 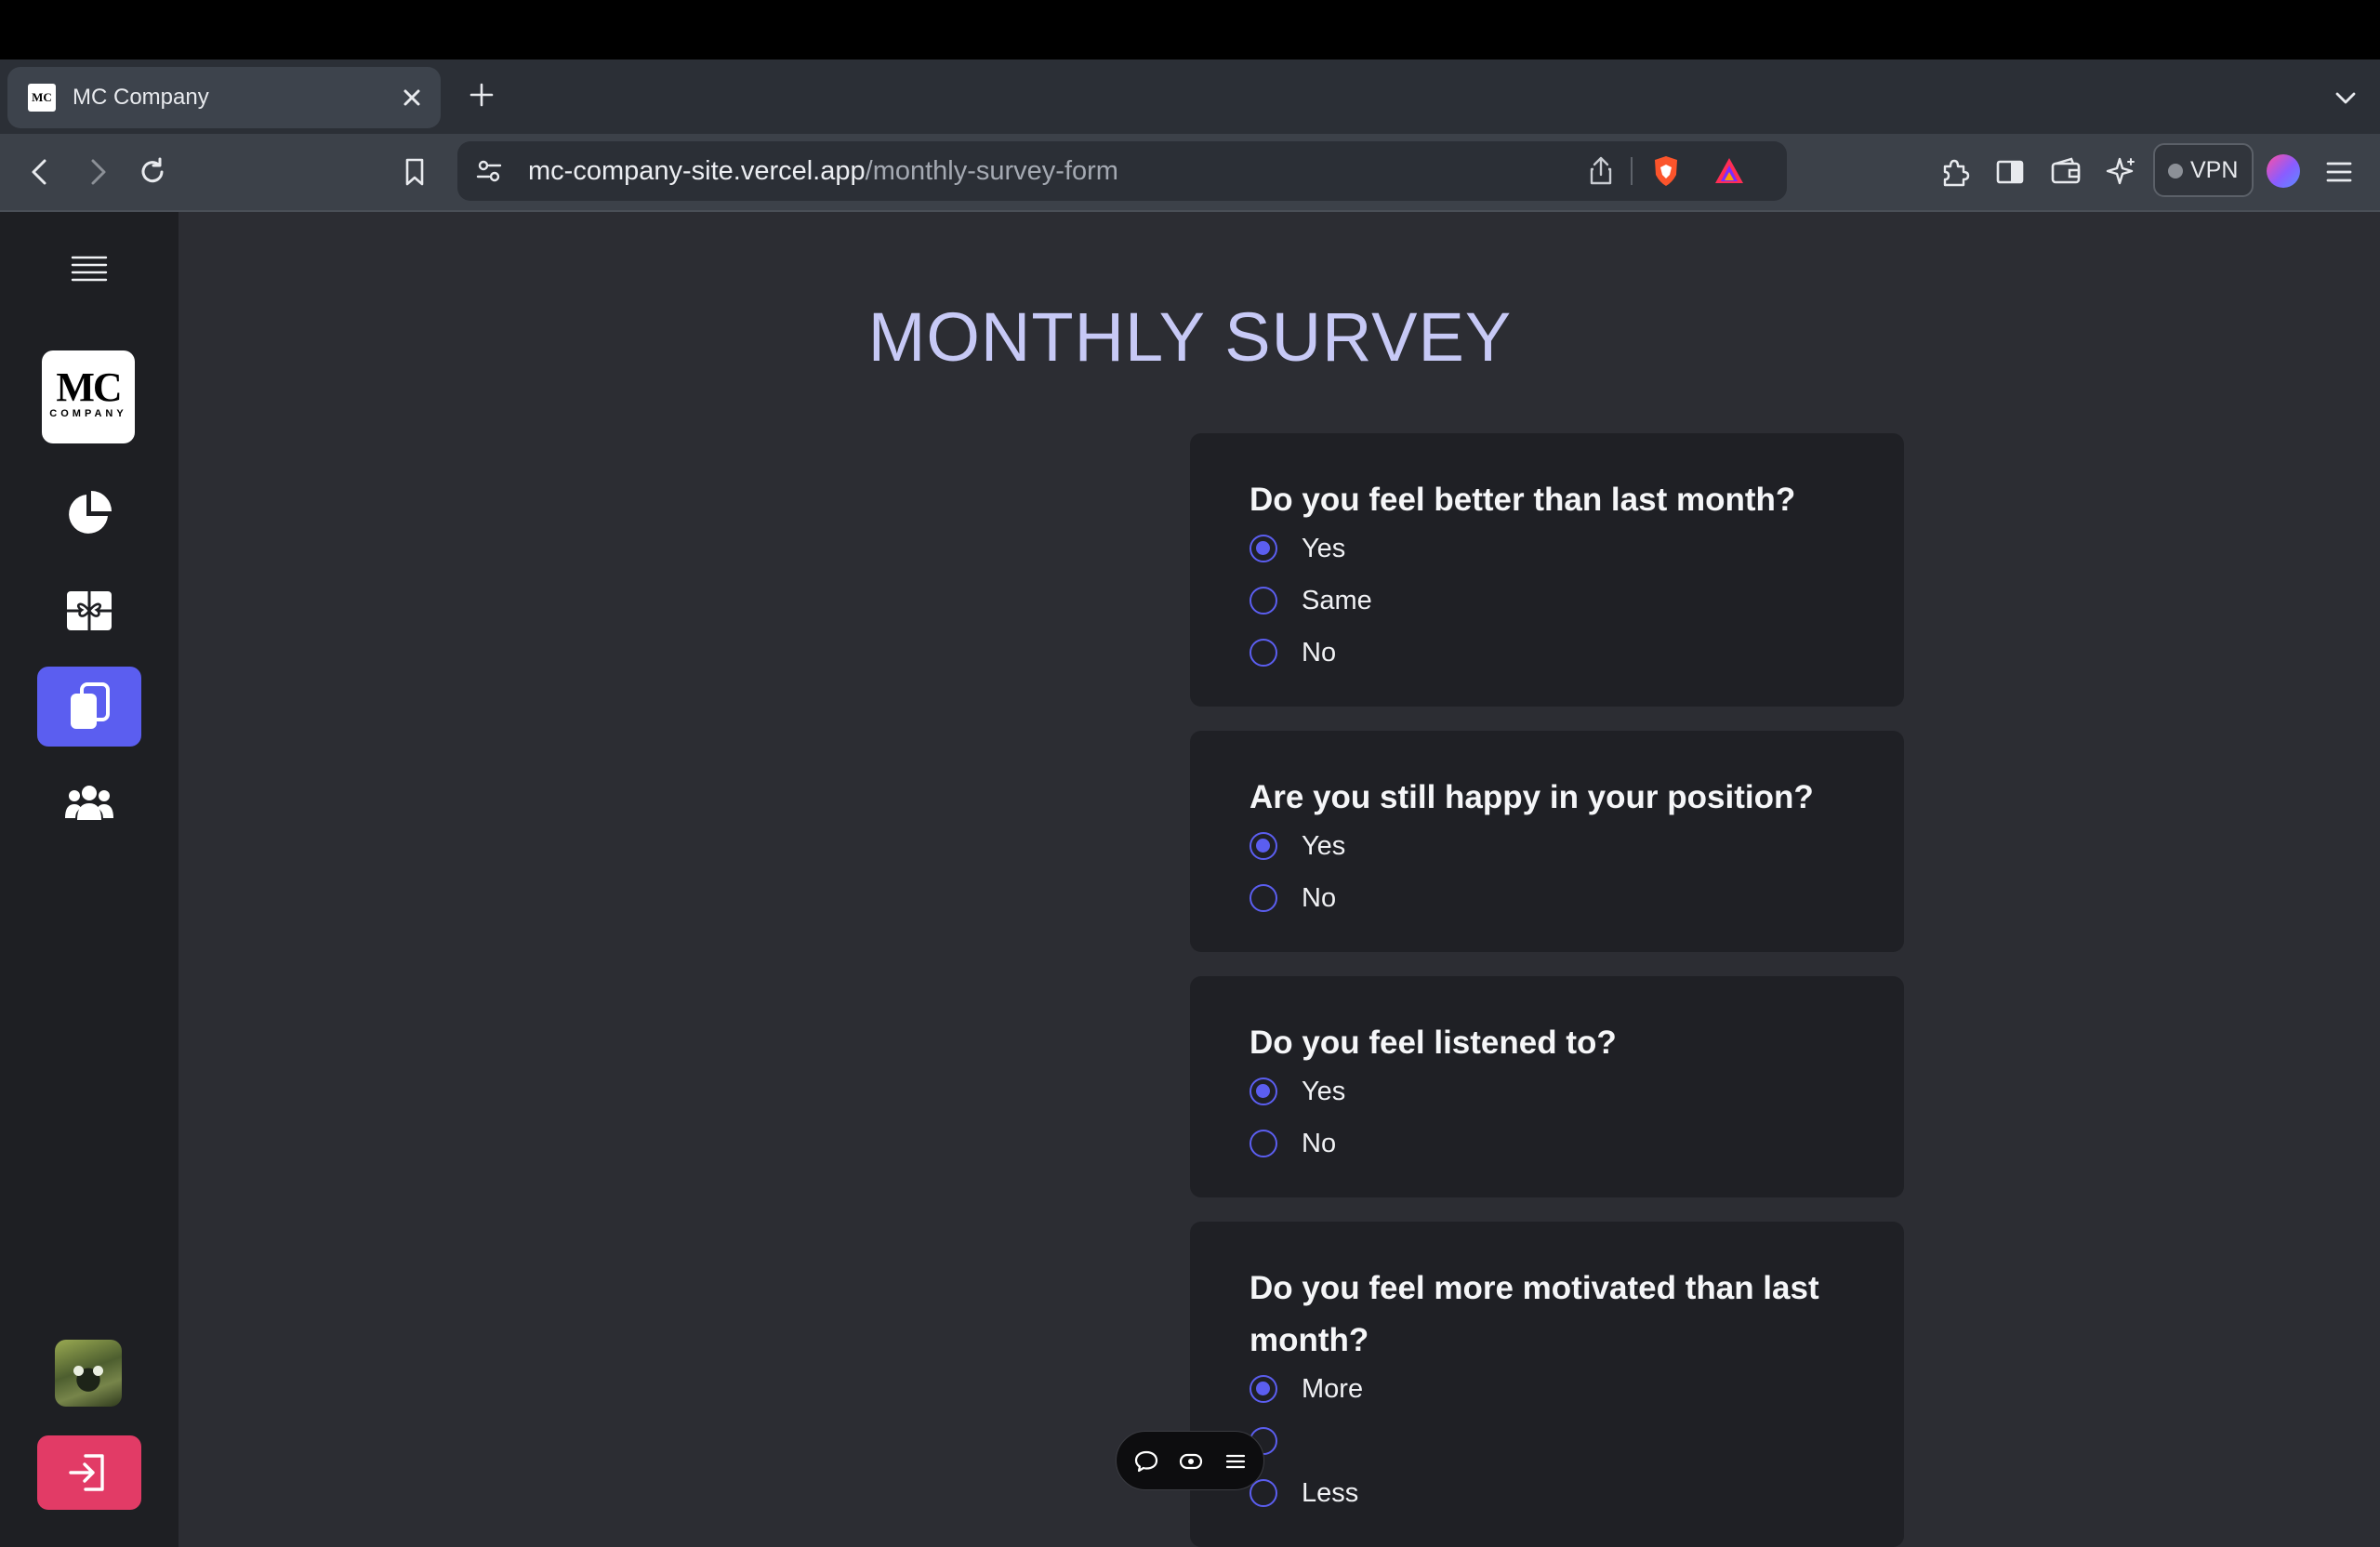 What do you see at coordinates (697, 171) in the screenshot?
I see `url-host: mc-company-site.vercel.app` at bounding box center [697, 171].